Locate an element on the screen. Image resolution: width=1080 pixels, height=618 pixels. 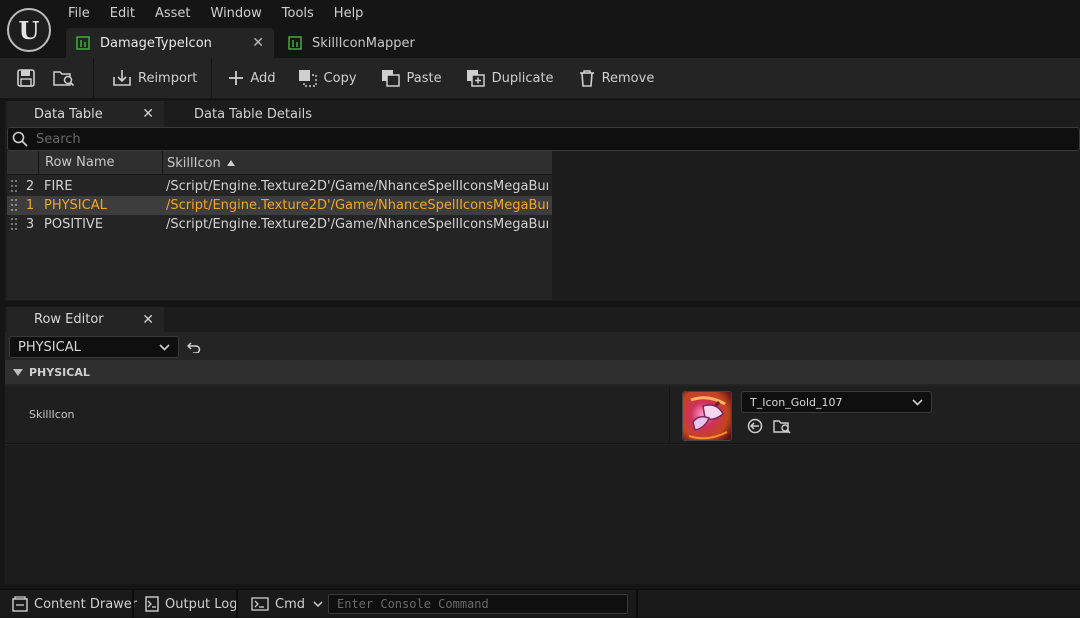
unreal-logo-icon: U is located at coordinates (29, 30).